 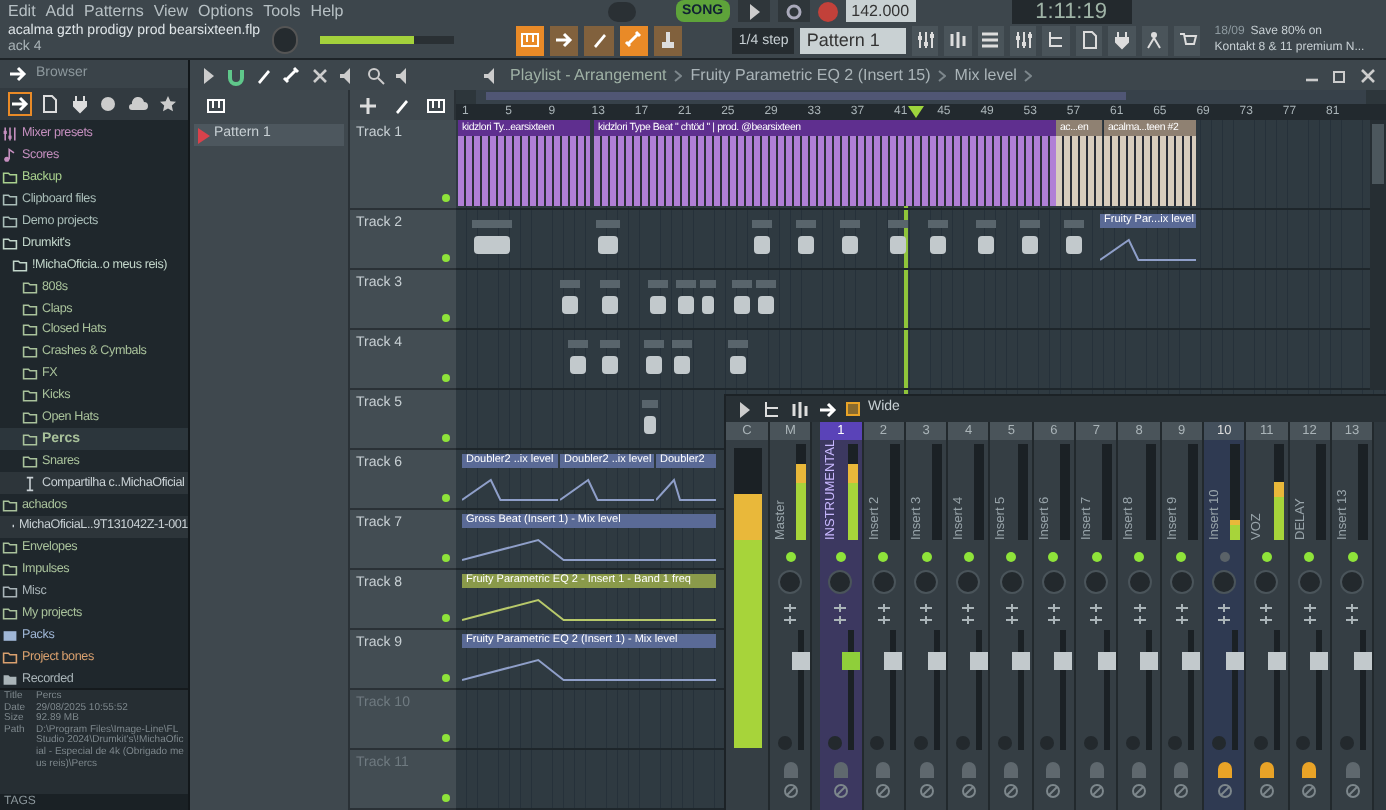 What do you see at coordinates (853, 409) in the screenshot?
I see `stereo-toggle` at bounding box center [853, 409].